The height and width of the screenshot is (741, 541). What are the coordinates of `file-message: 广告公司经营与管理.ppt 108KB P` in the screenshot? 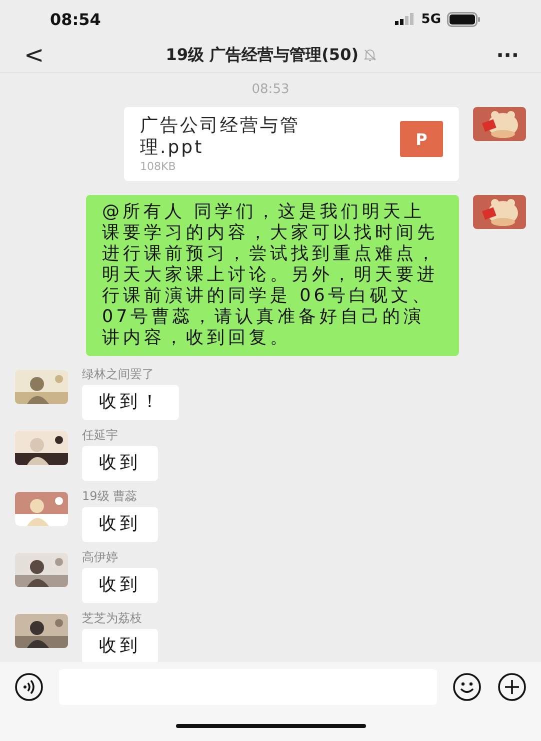 It's located at (291, 144).